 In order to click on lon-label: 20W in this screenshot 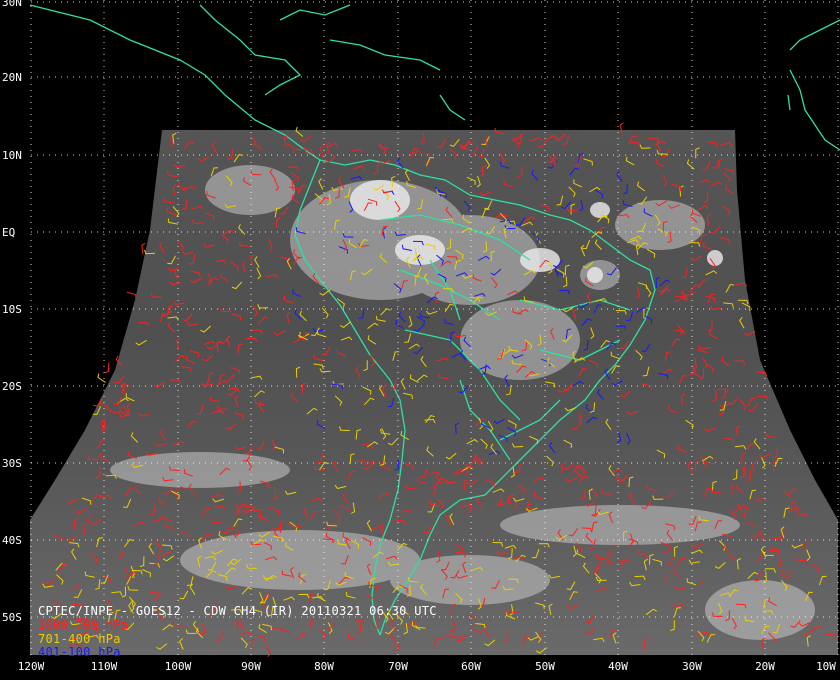, I will do `click(765, 666)`.